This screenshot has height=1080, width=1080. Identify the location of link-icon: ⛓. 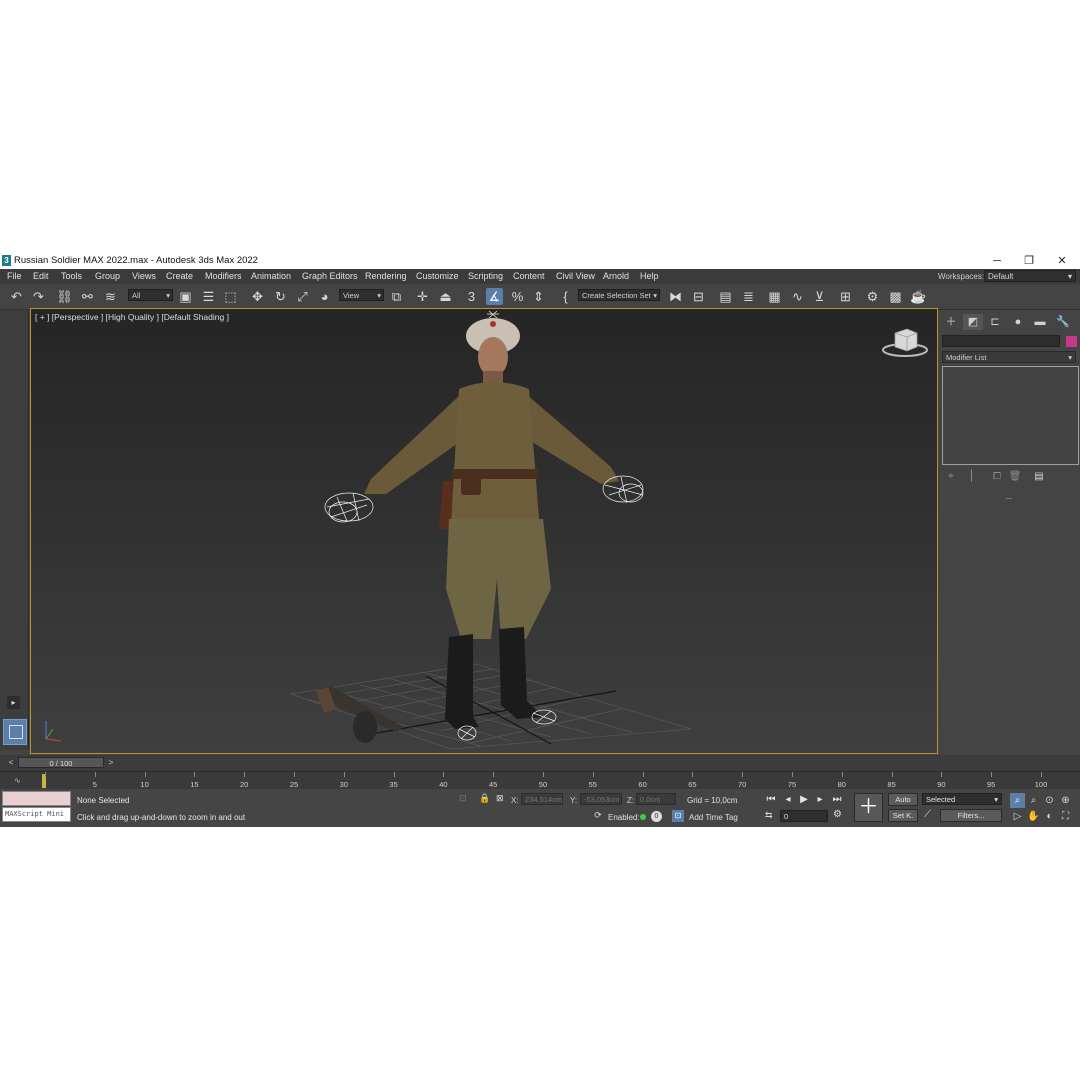
(64, 296).